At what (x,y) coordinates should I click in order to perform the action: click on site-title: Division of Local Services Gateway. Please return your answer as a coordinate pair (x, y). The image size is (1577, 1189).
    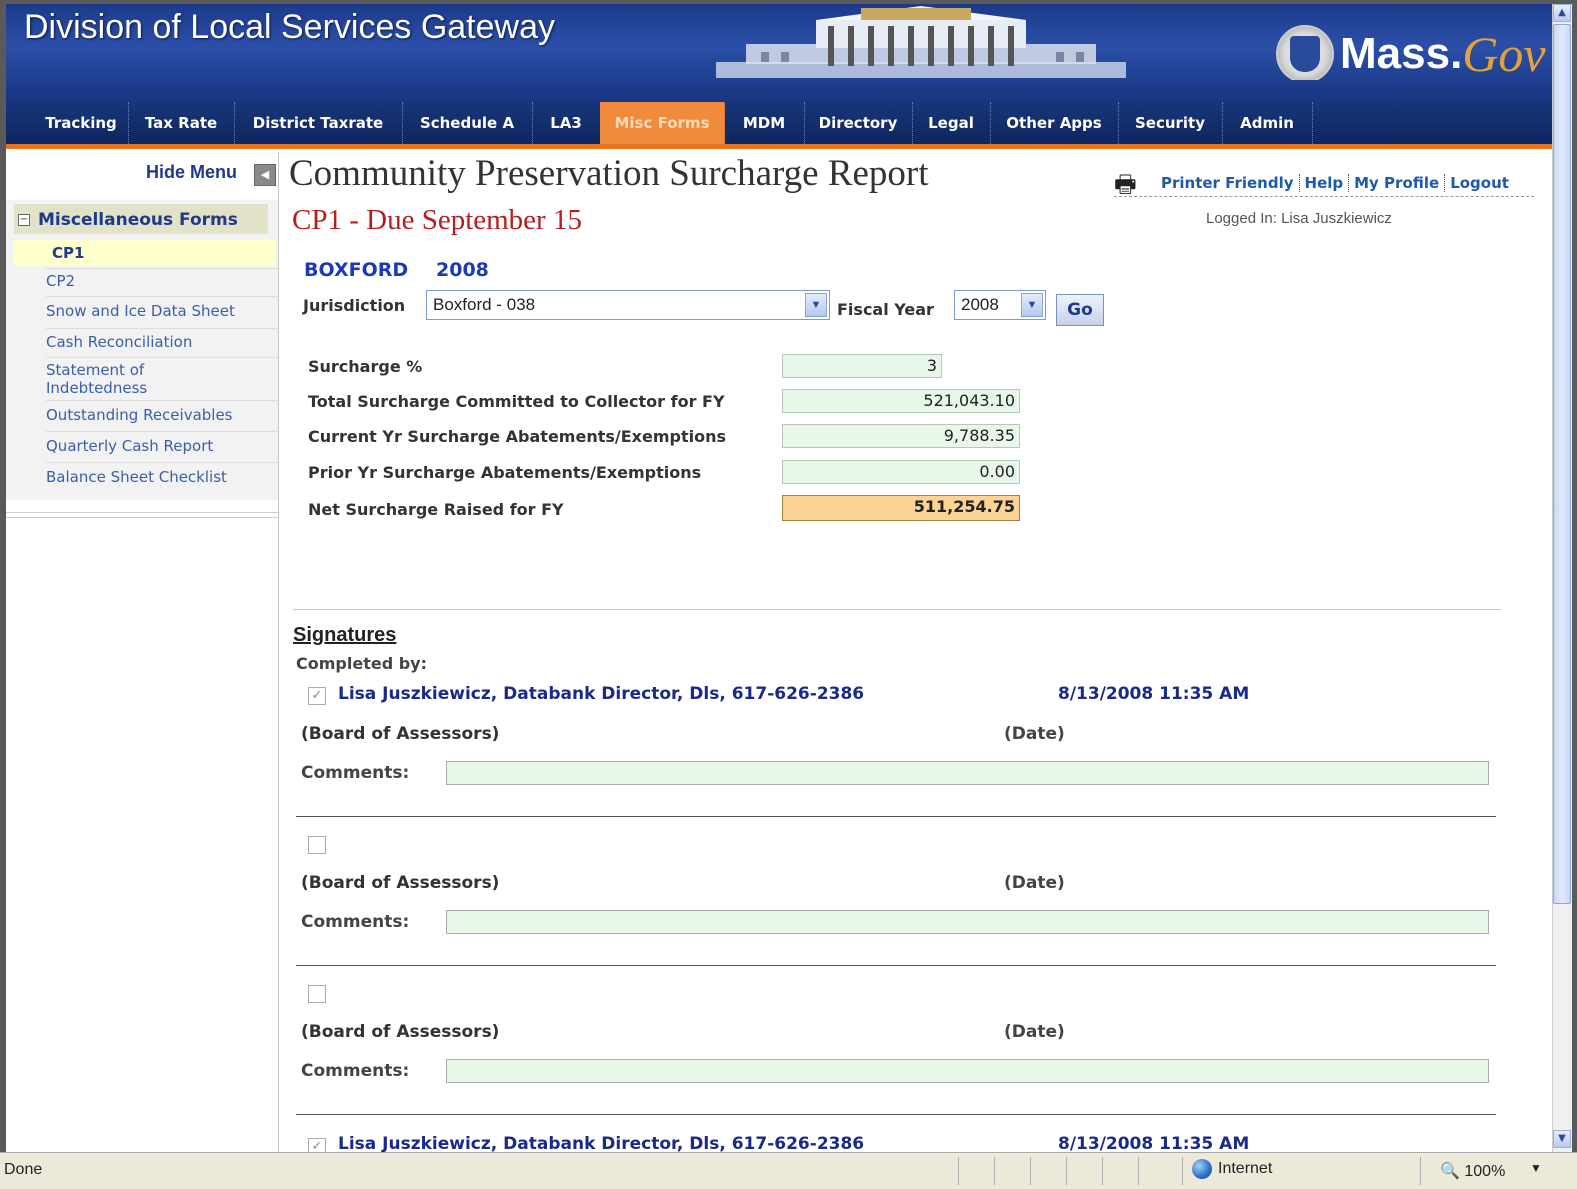
    Looking at the image, I should click on (290, 27).